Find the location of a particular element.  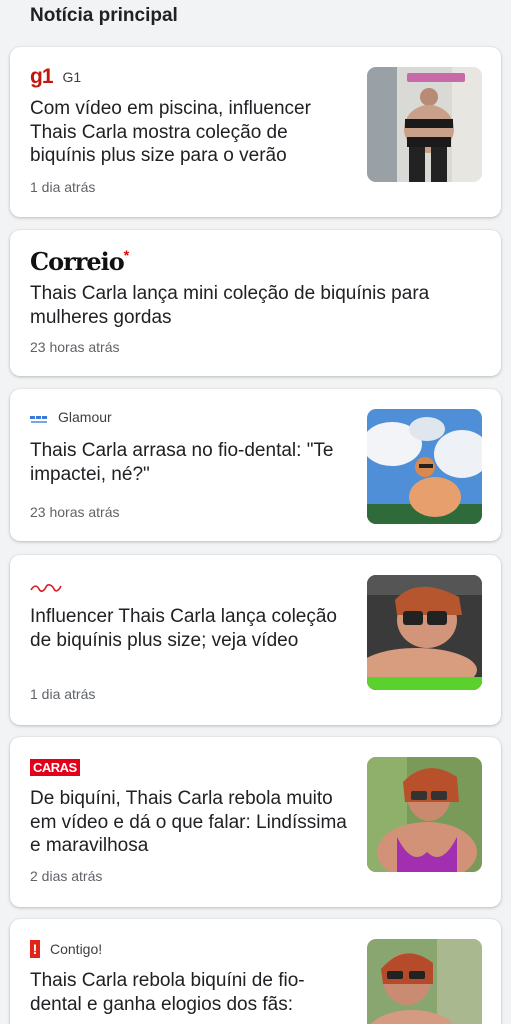

source-name: Contigo! is located at coordinates (76, 949).